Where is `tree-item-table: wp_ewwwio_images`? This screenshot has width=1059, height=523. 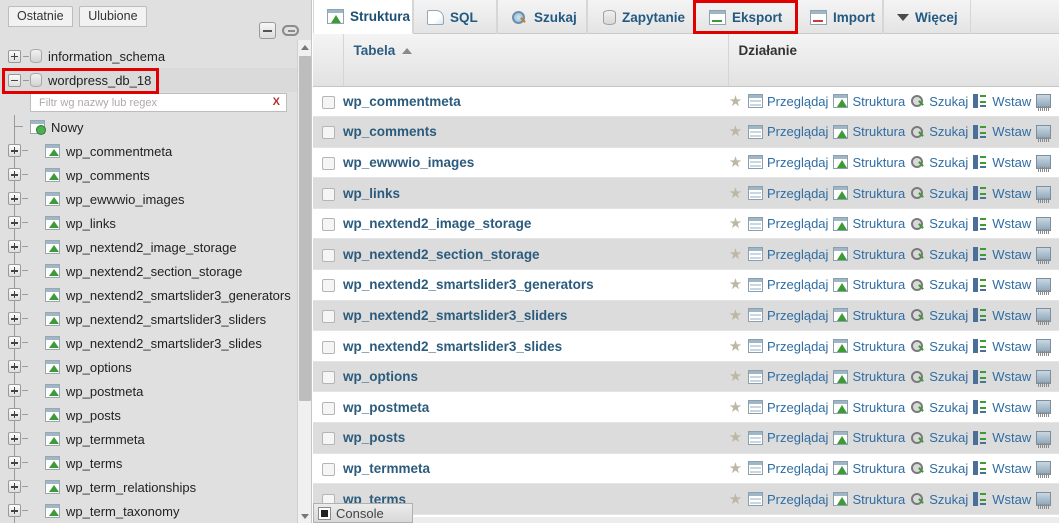 tree-item-table: wp_ewwwio_images is located at coordinates (148, 199).